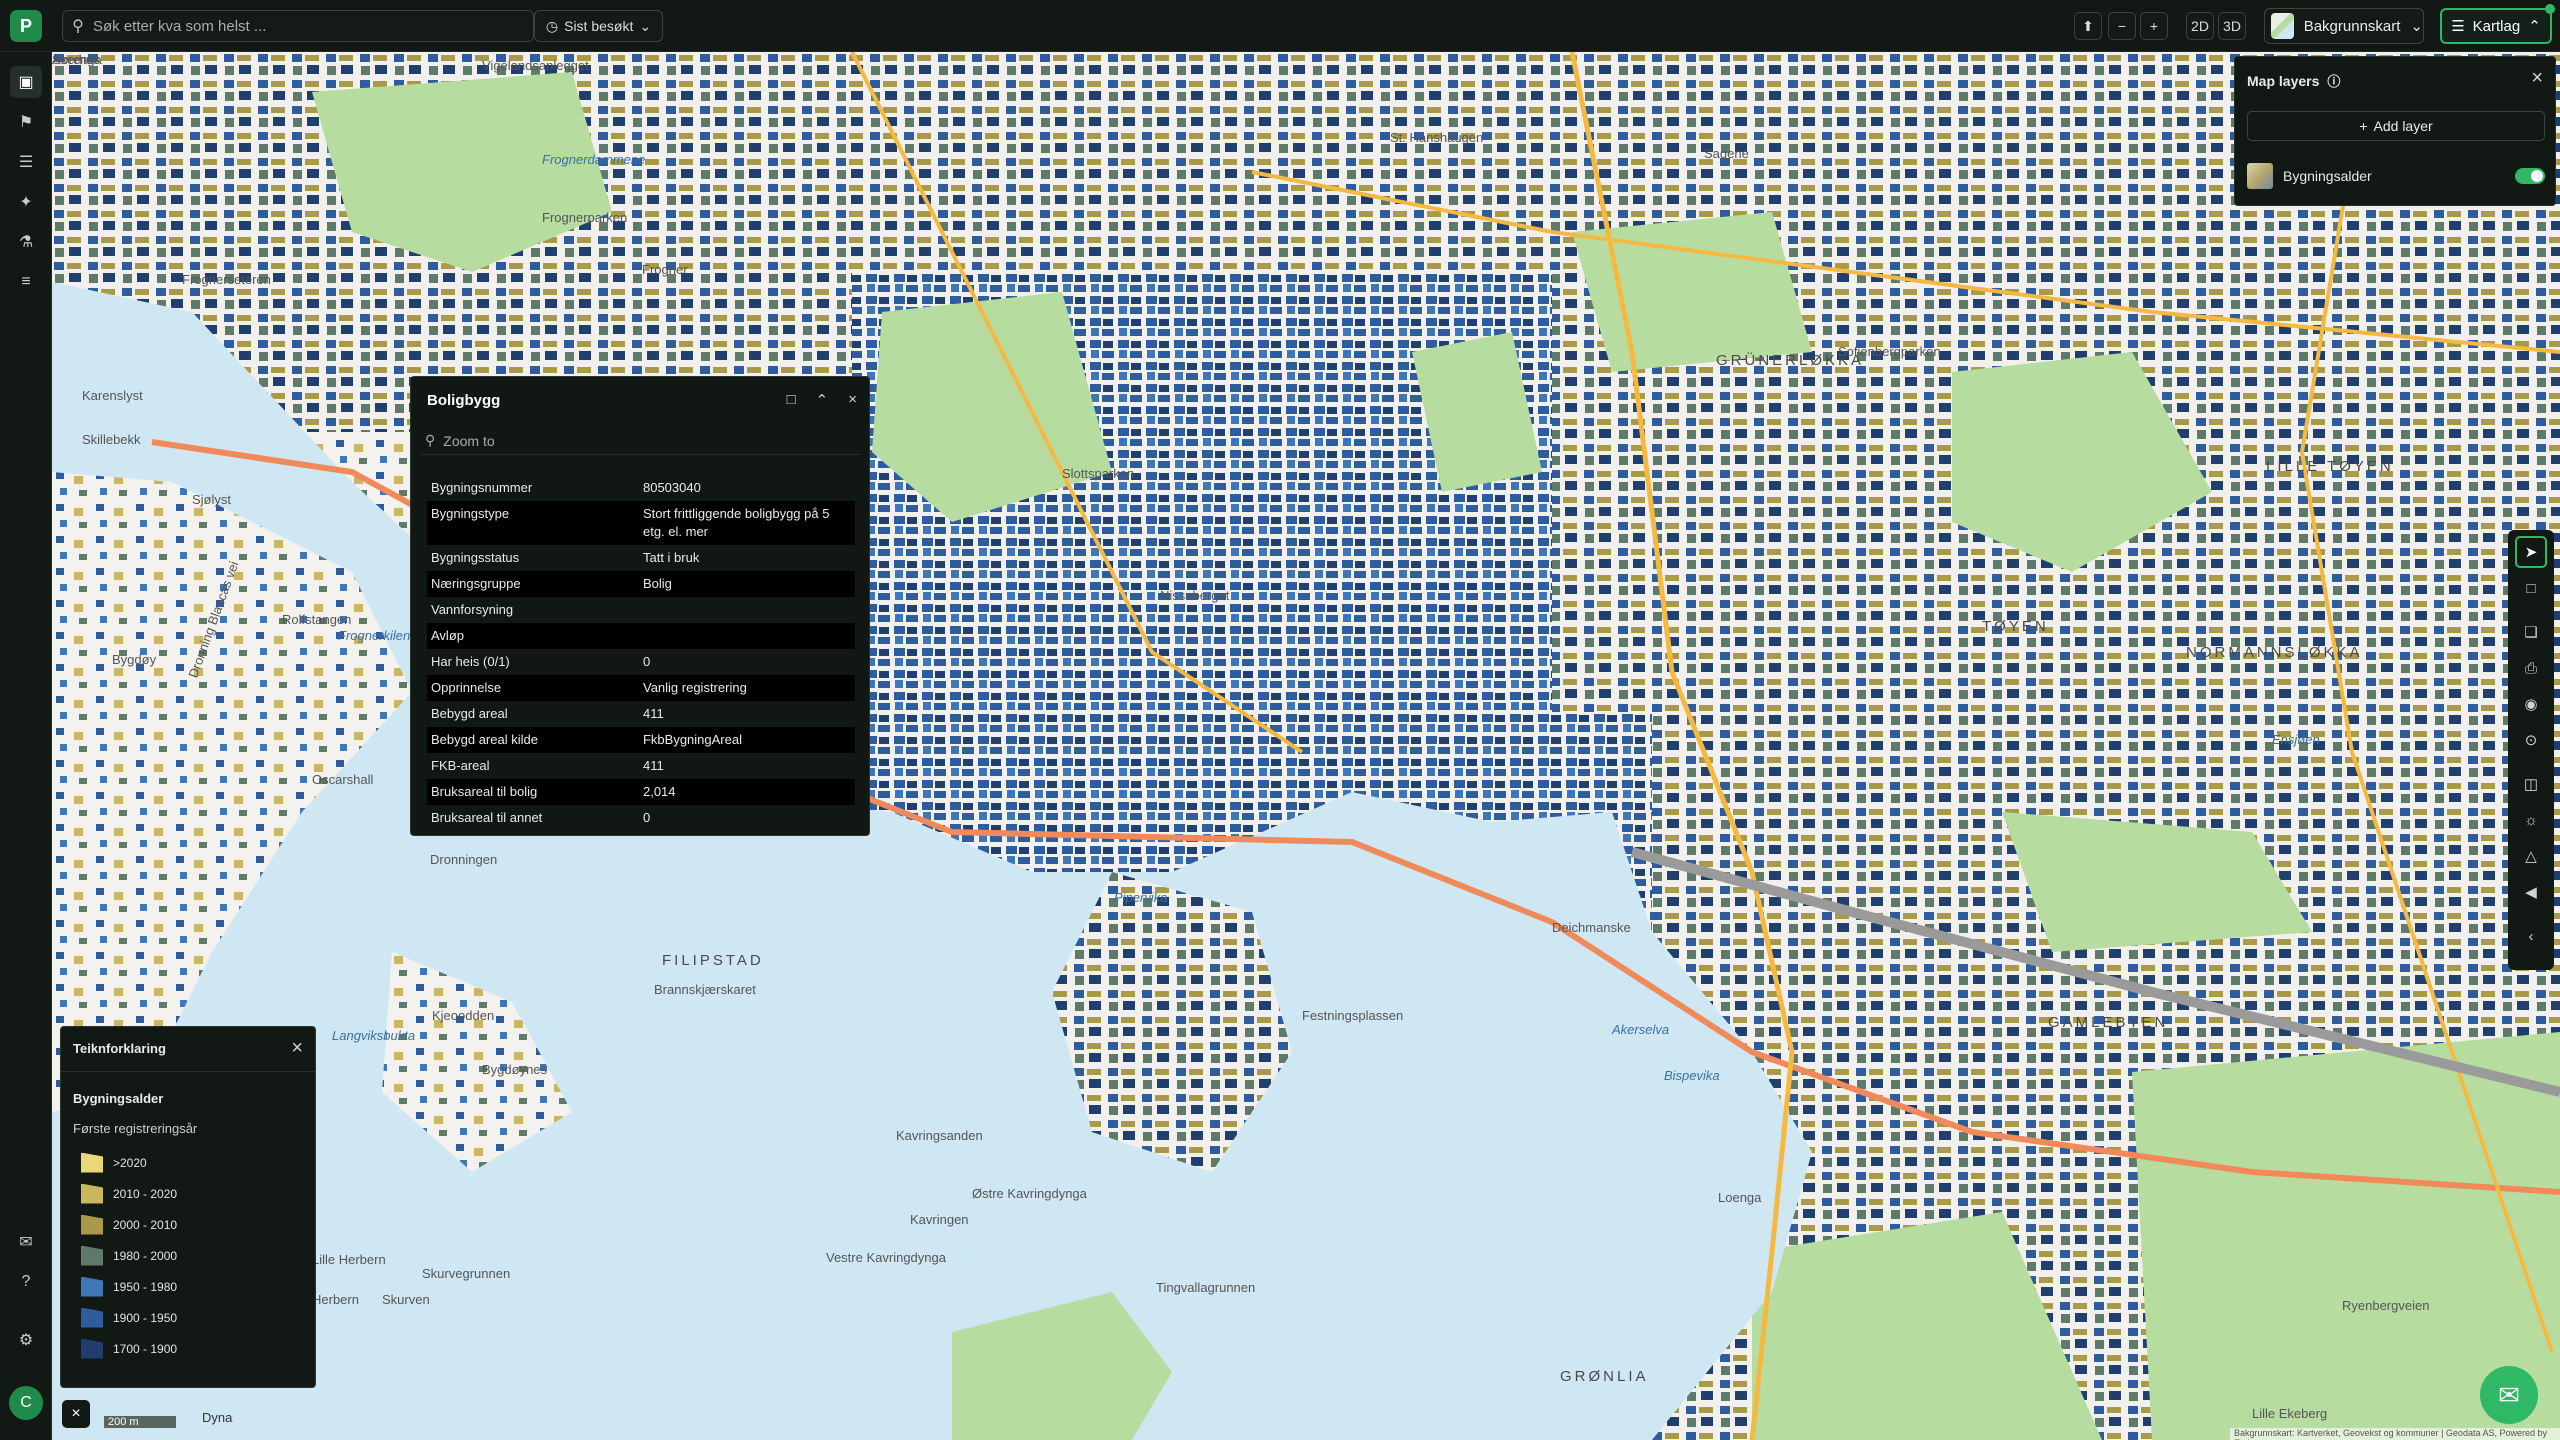 The width and height of the screenshot is (2560, 1440). What do you see at coordinates (134, 659) in the screenshot?
I see `map-label: Bygdøy` at bounding box center [134, 659].